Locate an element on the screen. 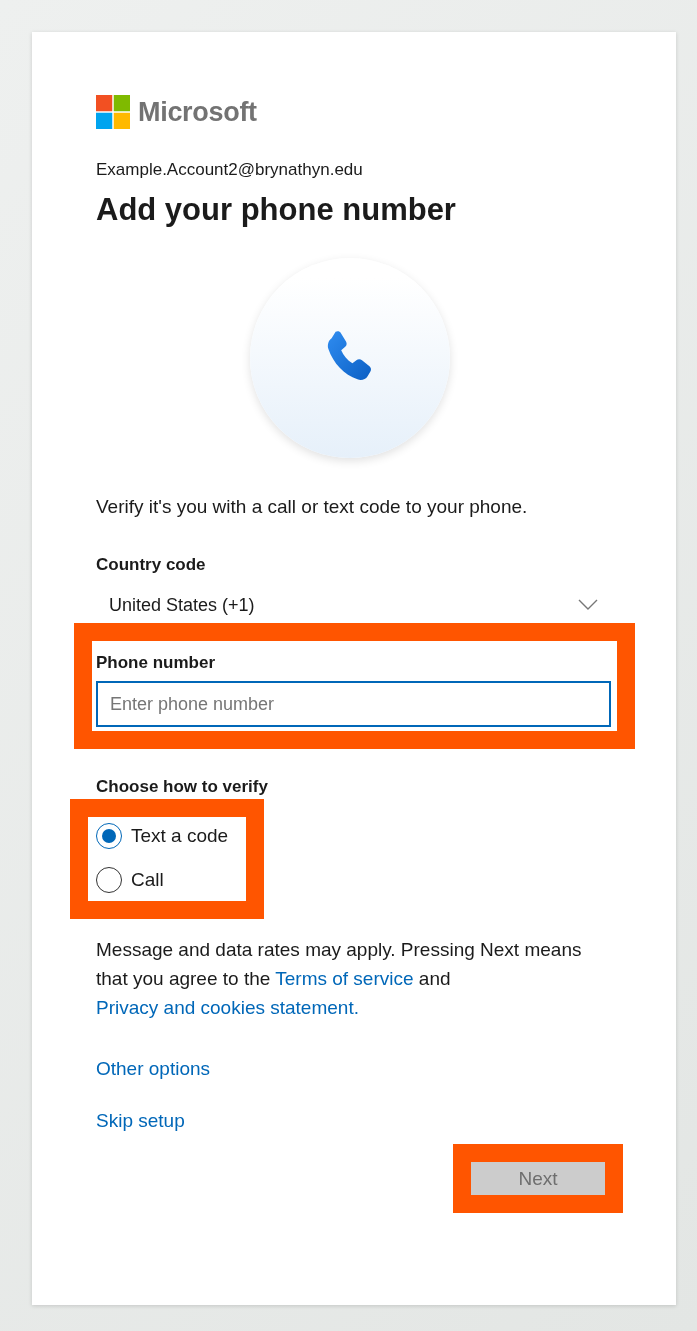 The width and height of the screenshot is (697, 1331). instruction-text: Verify it's you with a call or text code to your phone. is located at coordinates (312, 507).